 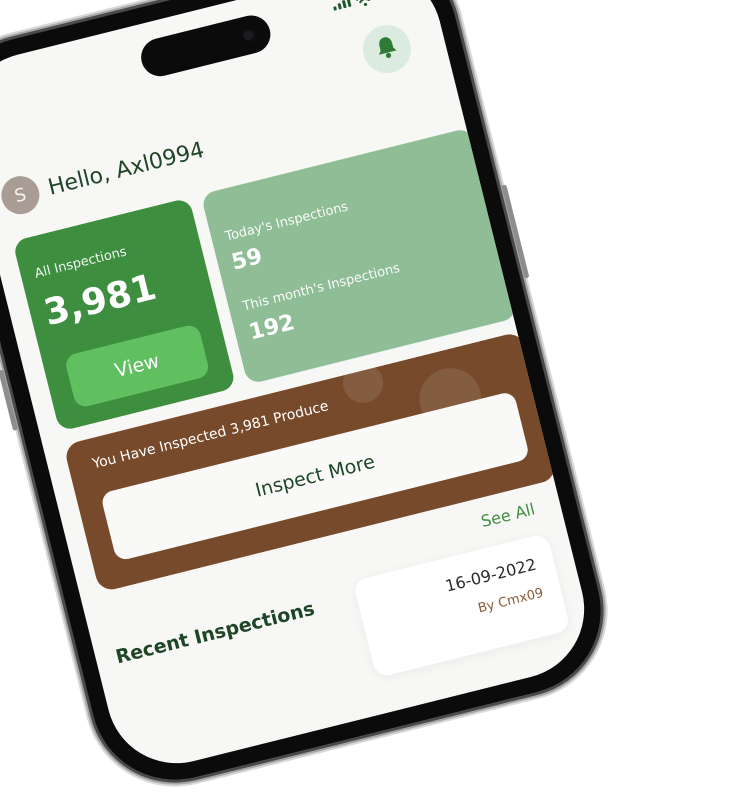 What do you see at coordinates (515, 231) in the screenshot?
I see `power-button` at bounding box center [515, 231].